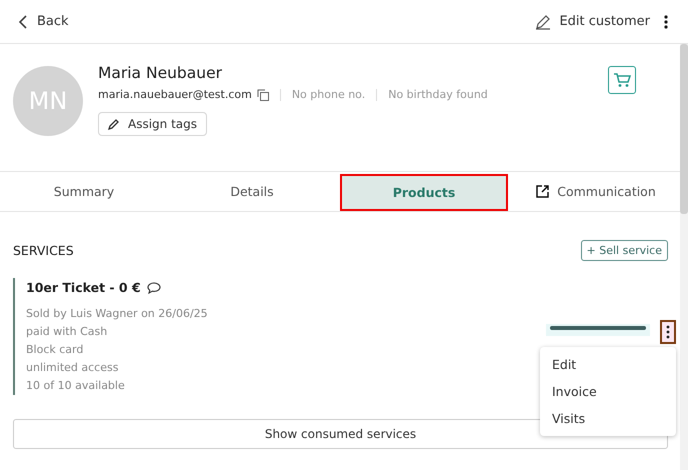 This screenshot has height=470, width=688. Describe the element at coordinates (424, 192) in the screenshot. I see `tab: Products` at that location.